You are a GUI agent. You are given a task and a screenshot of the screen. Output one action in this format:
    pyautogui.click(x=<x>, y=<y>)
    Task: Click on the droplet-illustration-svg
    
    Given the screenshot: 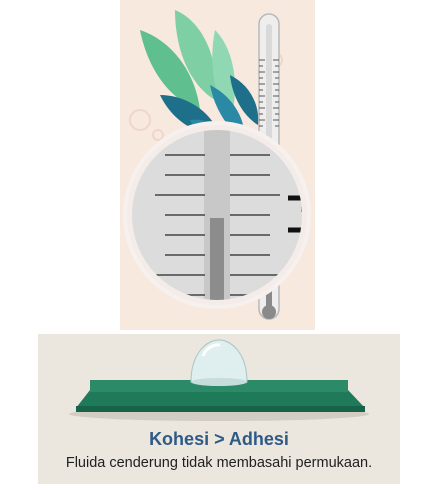 What is the action you would take?
    pyautogui.click(x=219, y=380)
    